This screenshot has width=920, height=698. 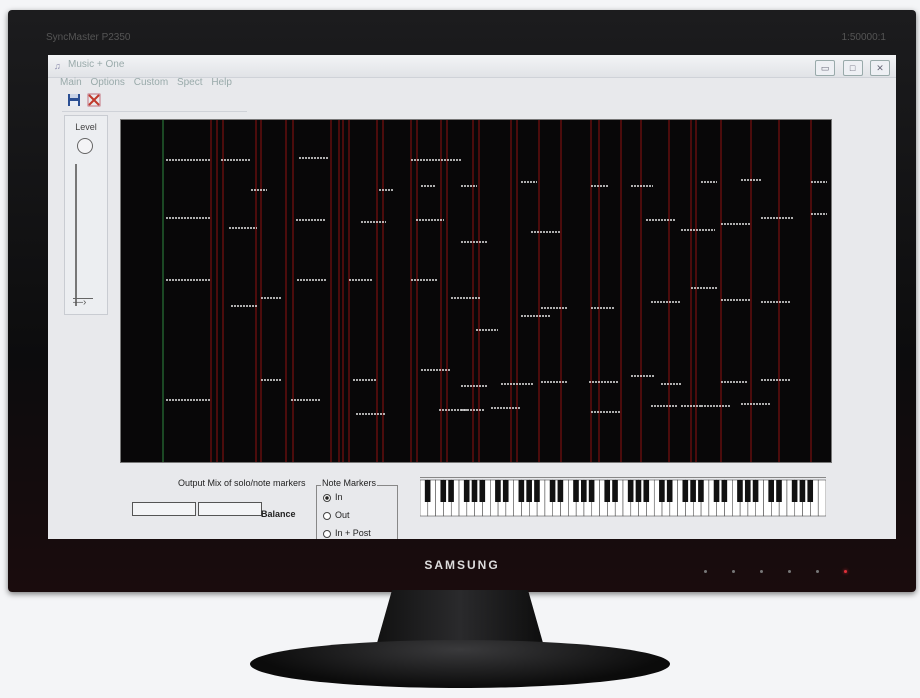 What do you see at coordinates (74, 101) in the screenshot?
I see `save-icon` at bounding box center [74, 101].